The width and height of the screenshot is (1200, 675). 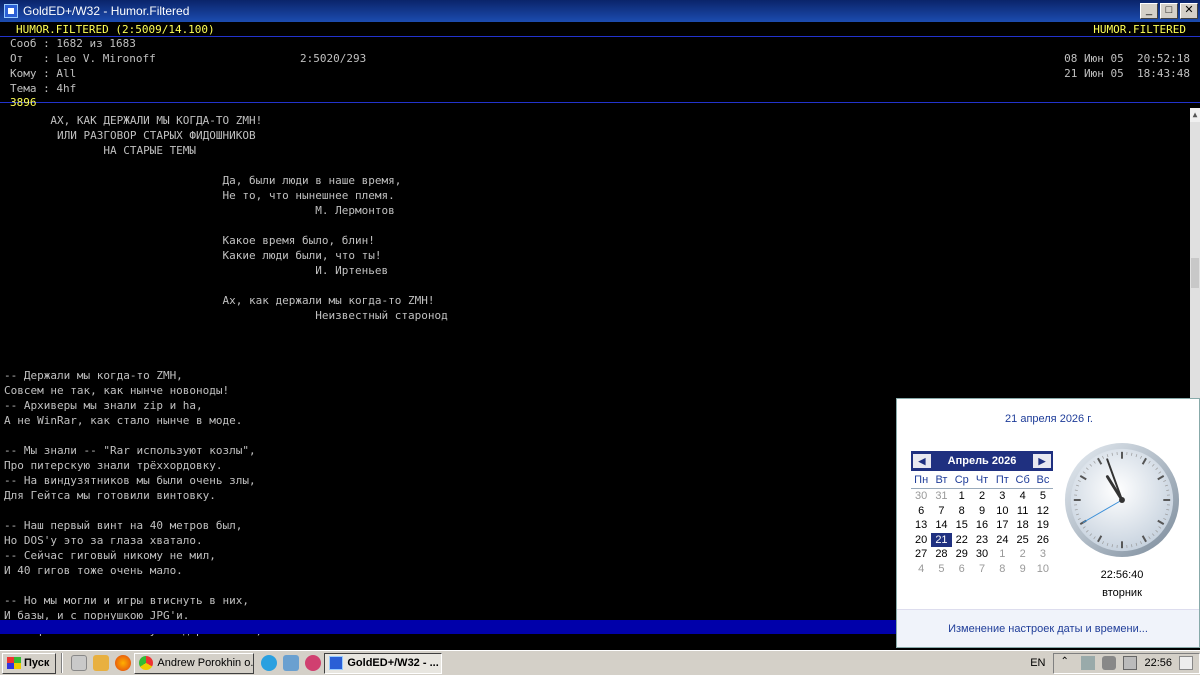 What do you see at coordinates (291, 663) in the screenshot?
I see `network-app-icon` at bounding box center [291, 663].